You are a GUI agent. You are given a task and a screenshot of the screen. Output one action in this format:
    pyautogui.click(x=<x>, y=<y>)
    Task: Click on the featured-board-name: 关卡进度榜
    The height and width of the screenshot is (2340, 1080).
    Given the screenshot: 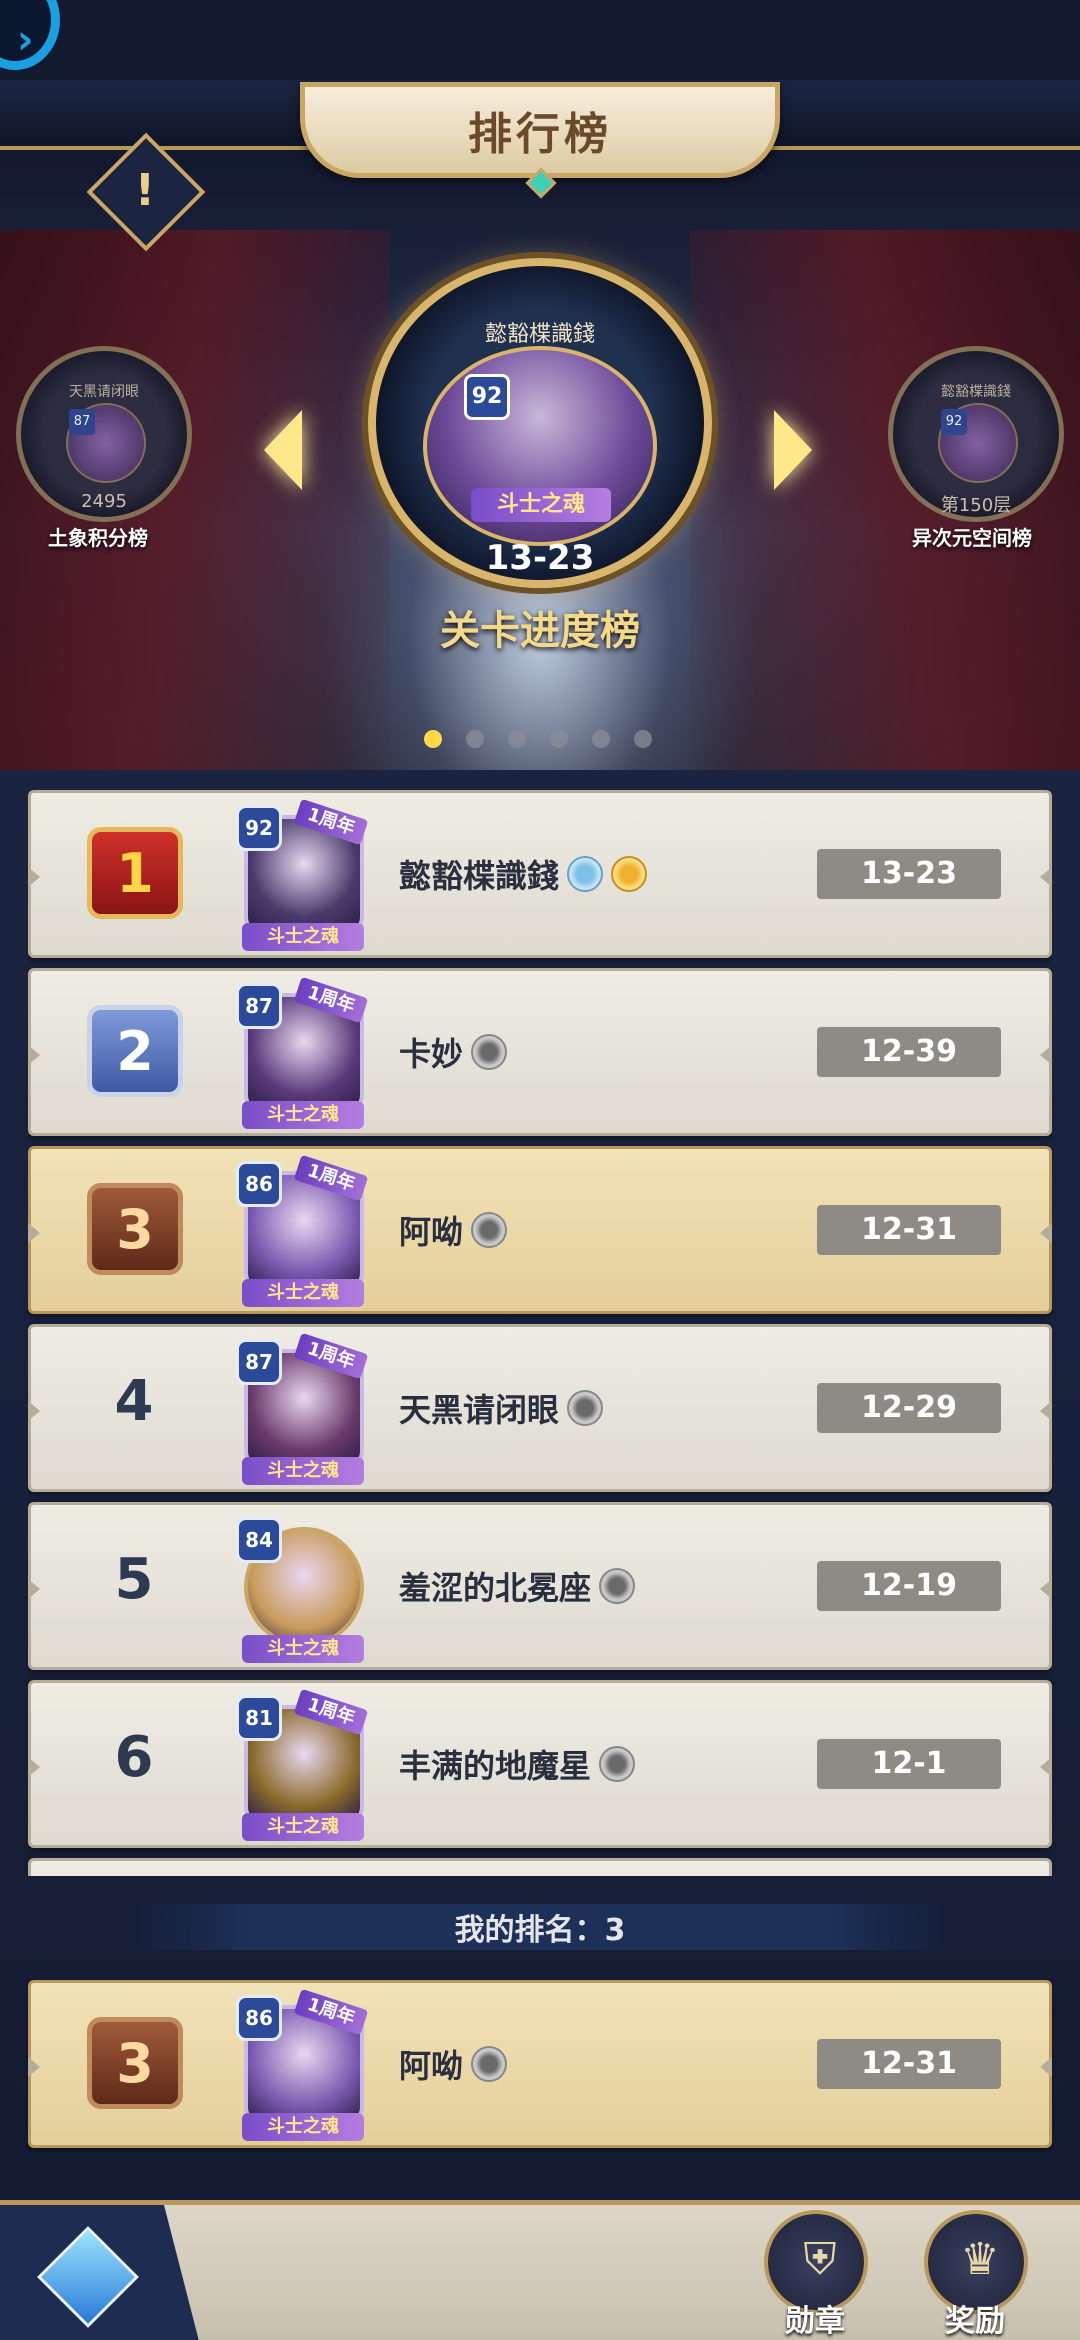 What is the action you would take?
    pyautogui.click(x=540, y=631)
    